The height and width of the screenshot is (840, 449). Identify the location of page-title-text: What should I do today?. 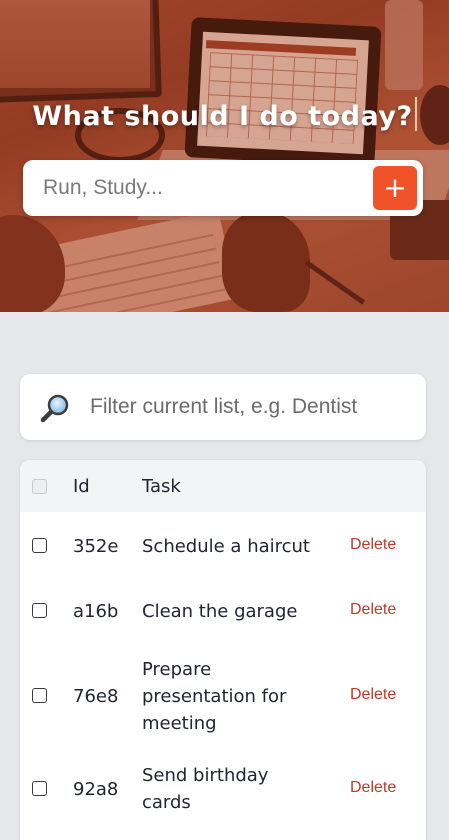
(222, 116).